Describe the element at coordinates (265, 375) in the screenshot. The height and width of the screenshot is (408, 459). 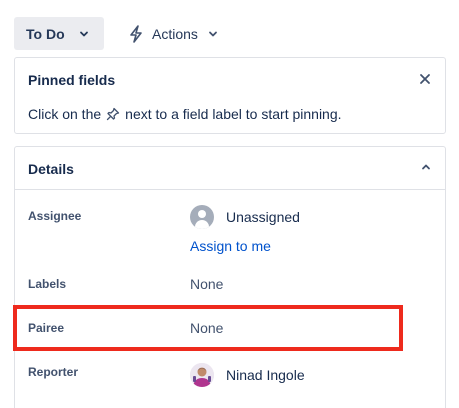
I see `reporter-value: Ninad Ingole` at that location.